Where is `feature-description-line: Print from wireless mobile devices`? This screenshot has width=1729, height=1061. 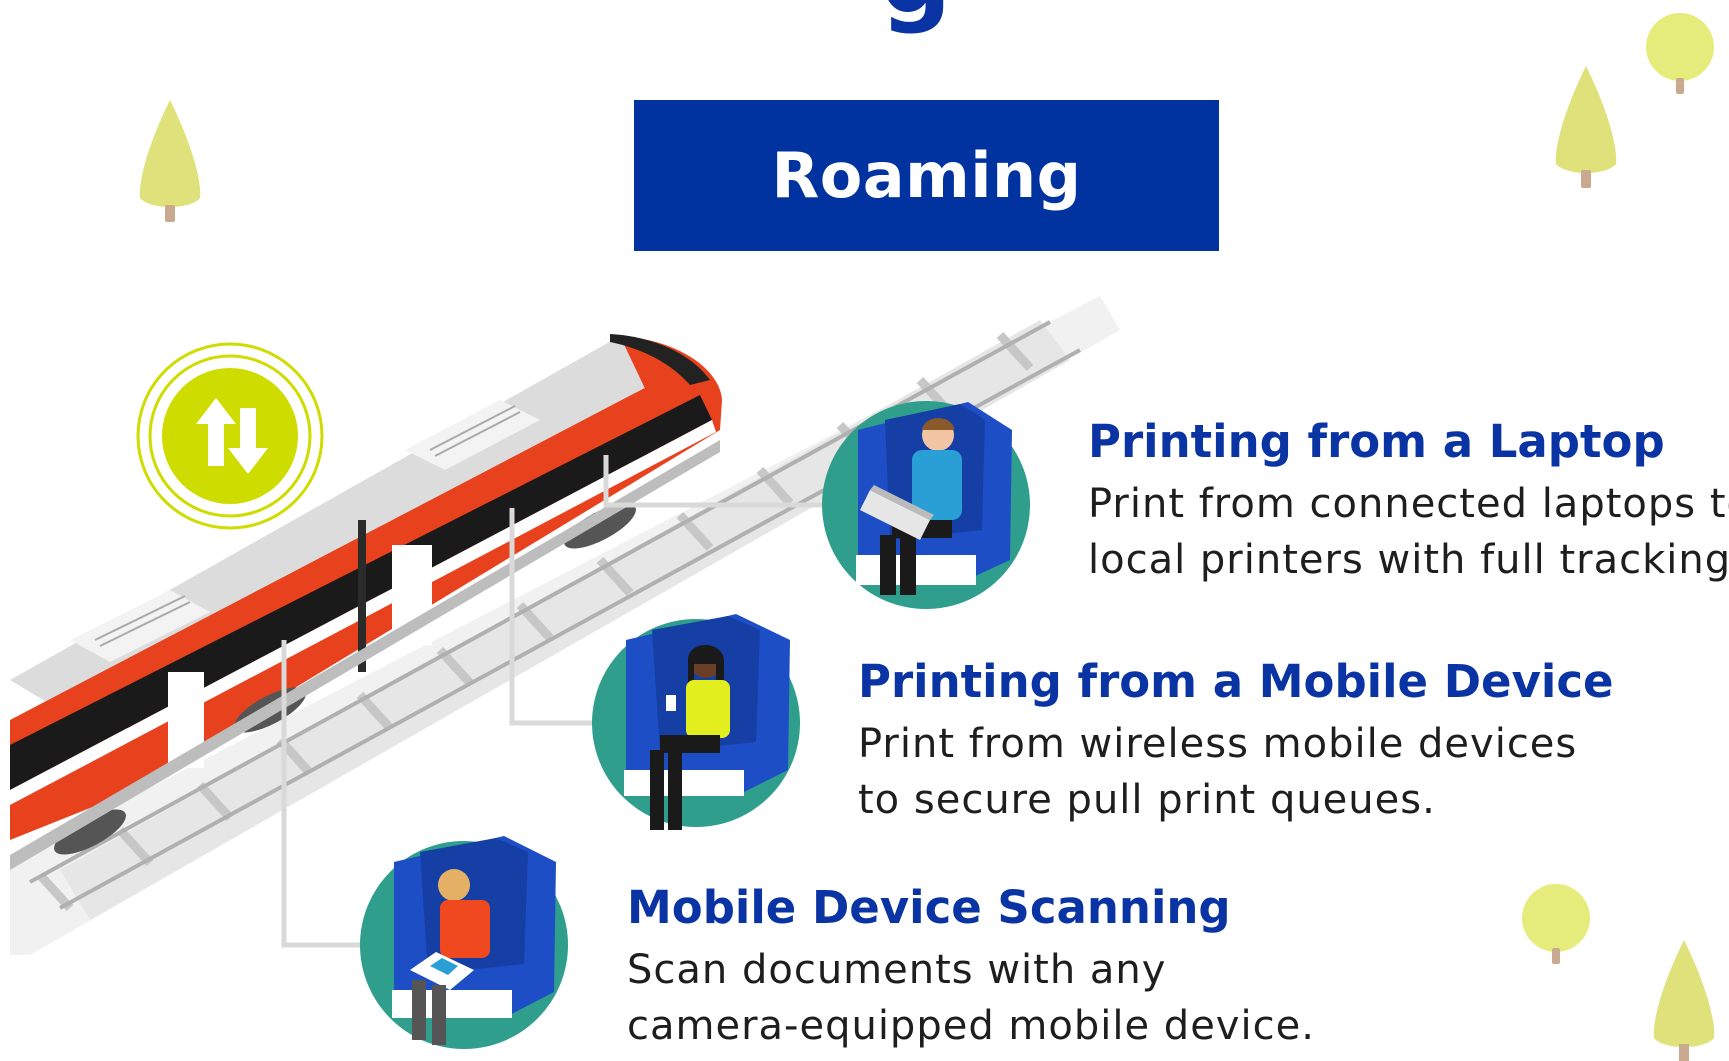
feature-description-line: Print from wireless mobile devices is located at coordinates (1218, 744).